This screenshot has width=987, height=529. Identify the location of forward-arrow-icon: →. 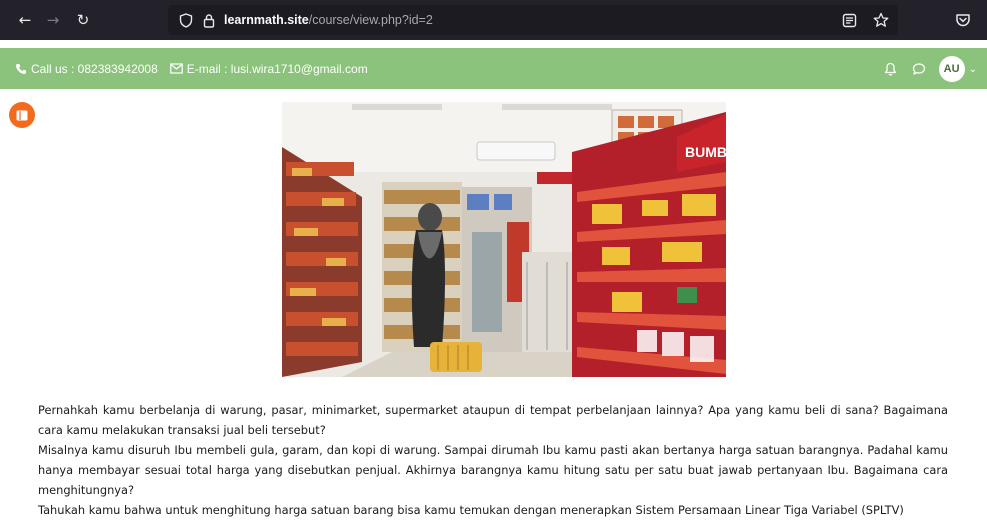
(53, 20).